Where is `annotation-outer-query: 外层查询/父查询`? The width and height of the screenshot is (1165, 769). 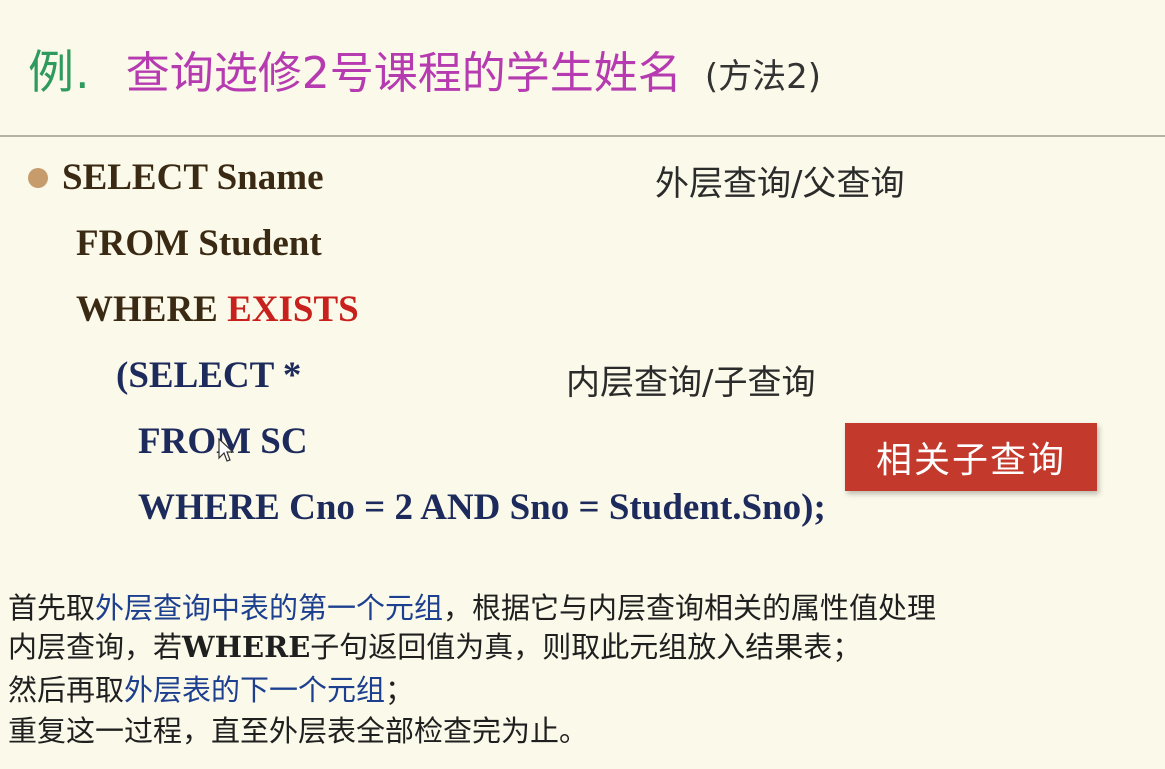 annotation-outer-query: 外层查询/父查询 is located at coordinates (780, 184).